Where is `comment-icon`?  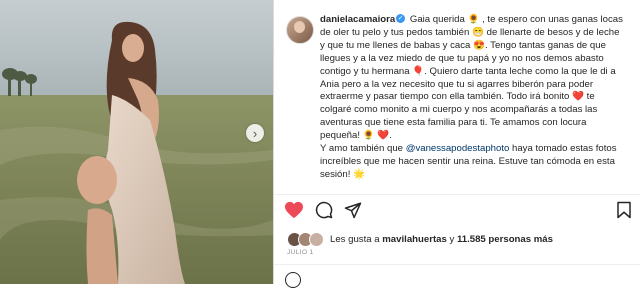
comment-icon is located at coordinates (324, 210).